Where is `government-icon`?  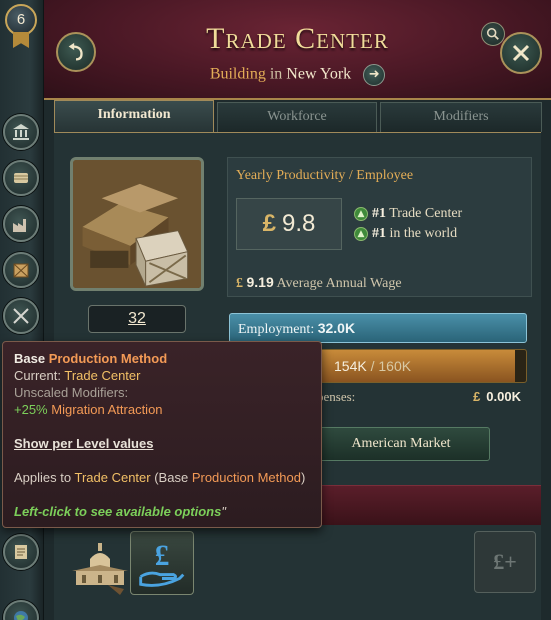 government-icon is located at coordinates (21, 132).